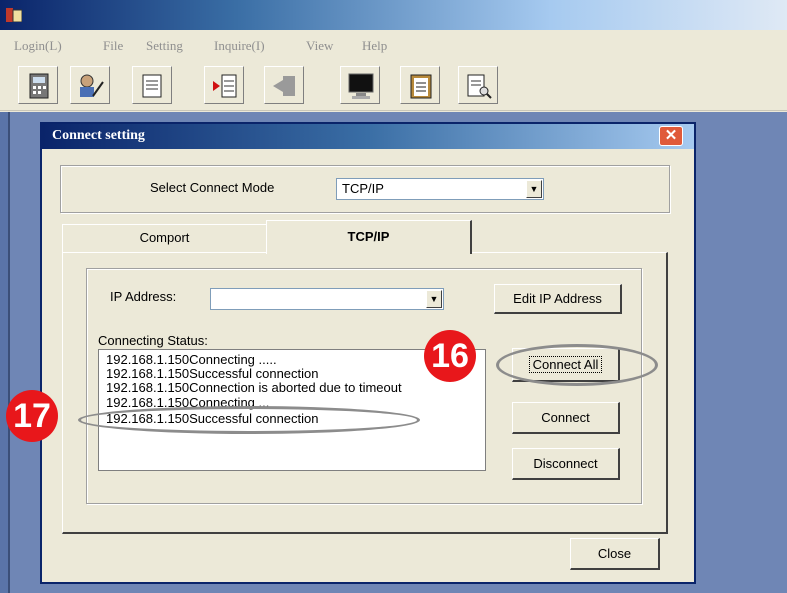 The height and width of the screenshot is (593, 787). I want to click on connect-mode-label: Select Connect Mode, so click(212, 187).